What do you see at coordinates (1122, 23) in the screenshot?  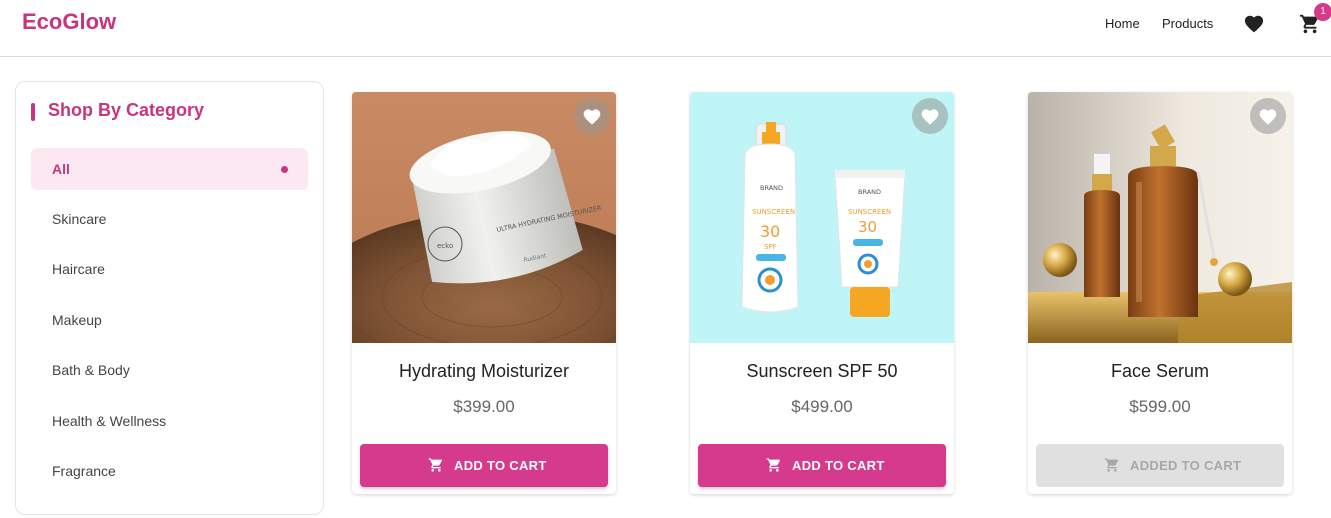 I see `nav-home-link: Home` at bounding box center [1122, 23].